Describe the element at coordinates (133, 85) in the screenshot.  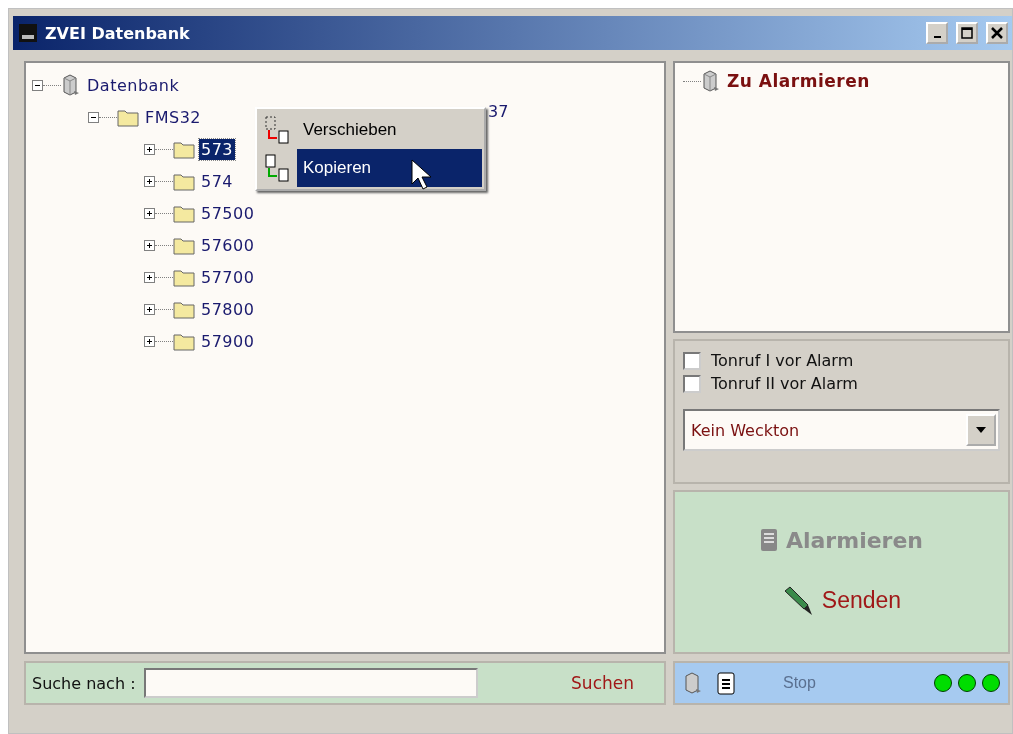
I see `tree-item: Datenbank` at that location.